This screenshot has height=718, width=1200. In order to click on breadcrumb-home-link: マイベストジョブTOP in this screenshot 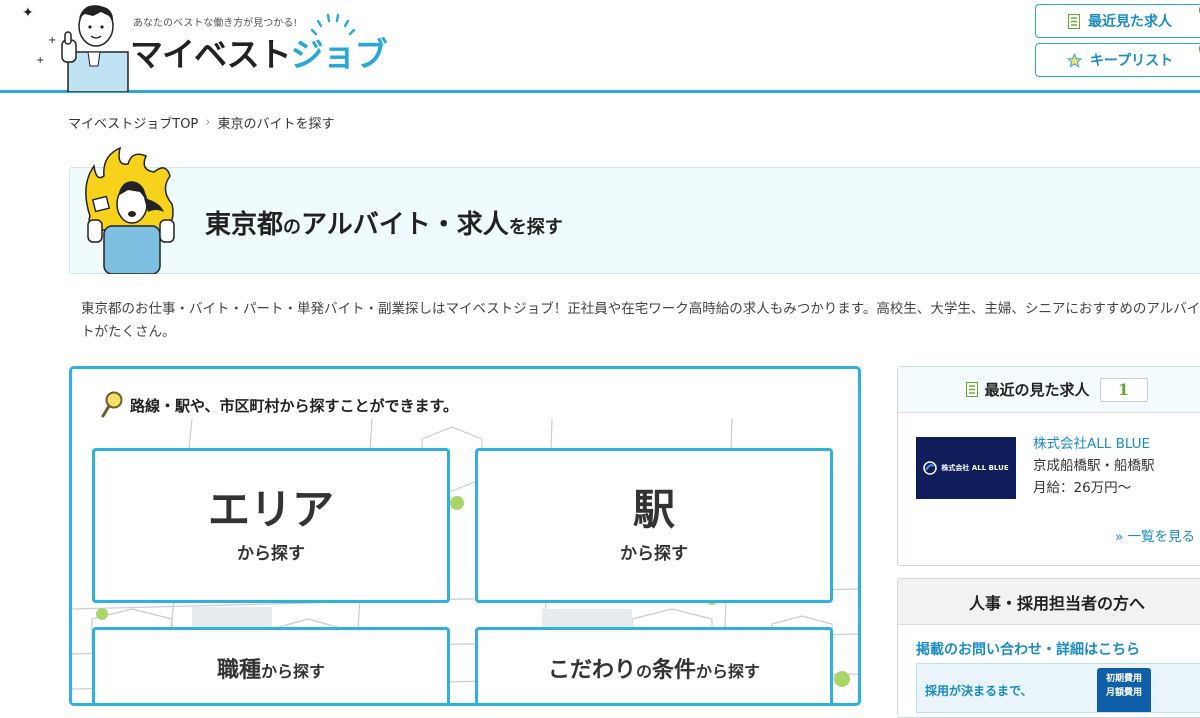, I will do `click(133, 122)`.